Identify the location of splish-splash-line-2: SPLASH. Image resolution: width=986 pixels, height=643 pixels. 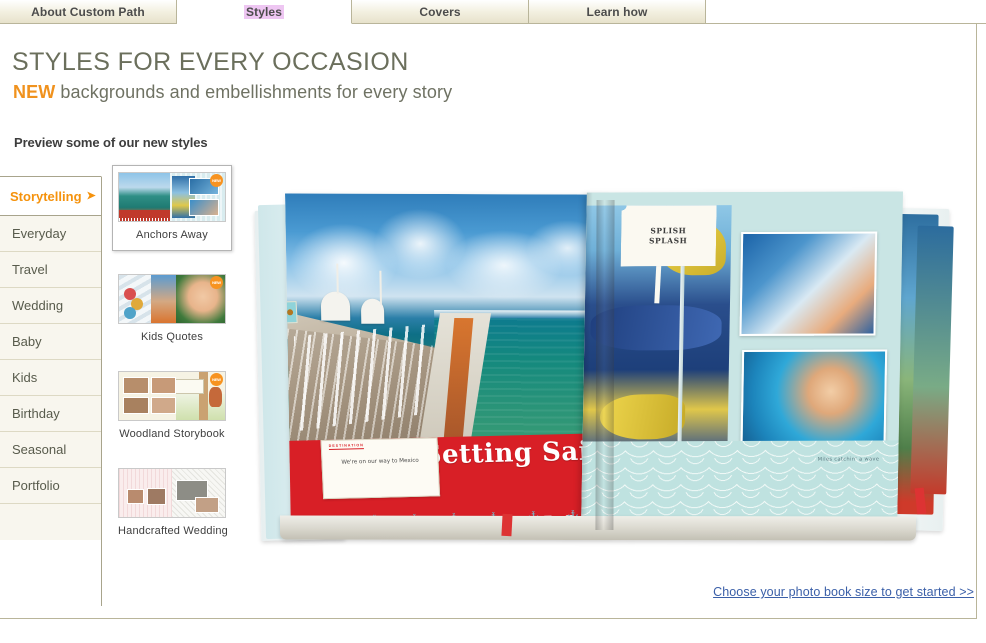
(668, 240).